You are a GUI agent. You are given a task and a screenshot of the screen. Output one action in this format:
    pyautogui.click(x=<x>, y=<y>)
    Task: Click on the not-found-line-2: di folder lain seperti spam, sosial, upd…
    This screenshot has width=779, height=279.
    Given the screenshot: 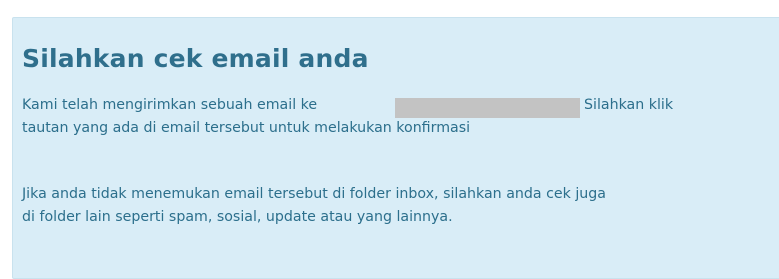 What is the action you would take?
    pyautogui.click(x=237, y=217)
    